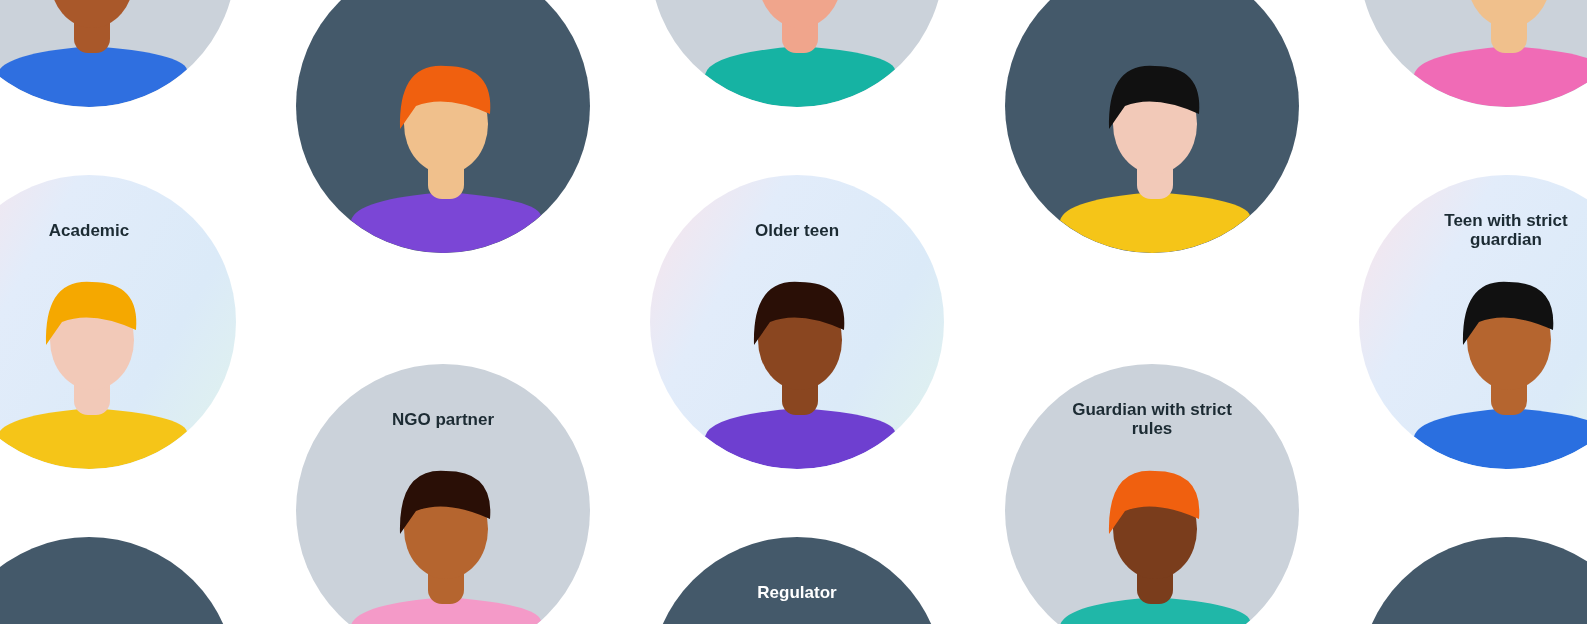  Describe the element at coordinates (89, 230) in the screenshot. I see `avatar-label: Academic` at that location.